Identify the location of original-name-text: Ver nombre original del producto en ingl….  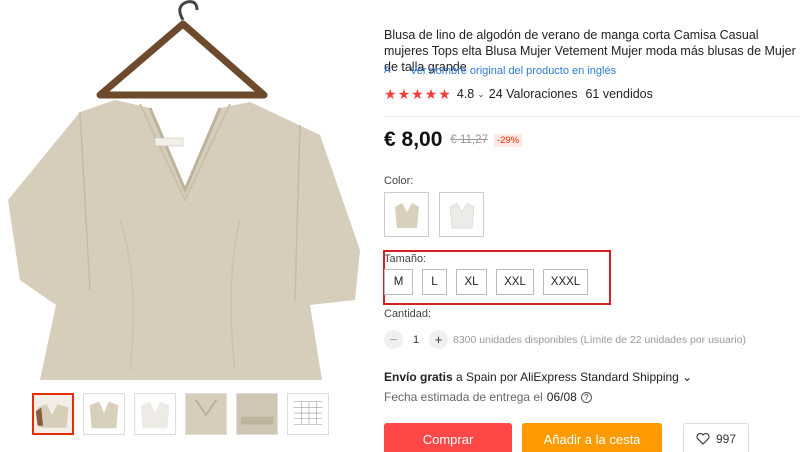
(513, 71).